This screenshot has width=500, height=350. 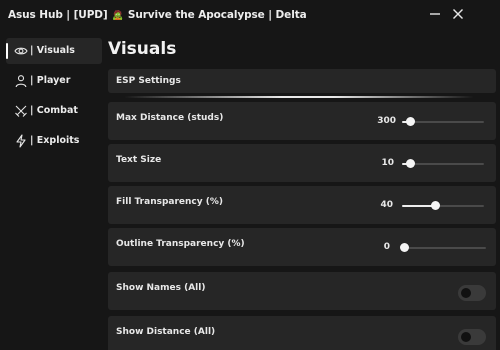 What do you see at coordinates (161, 288) in the screenshot?
I see `toggle-label: Show Names (All)` at bounding box center [161, 288].